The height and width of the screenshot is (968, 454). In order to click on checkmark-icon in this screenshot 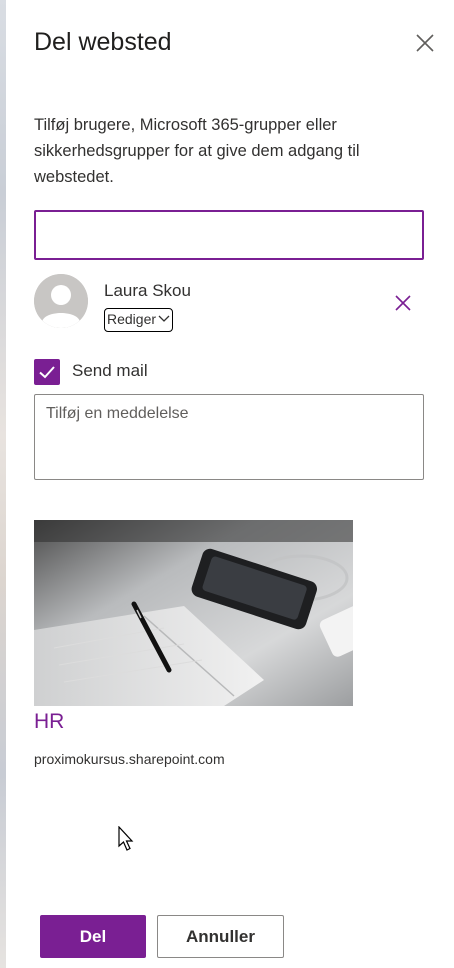, I will do `click(47, 372)`.